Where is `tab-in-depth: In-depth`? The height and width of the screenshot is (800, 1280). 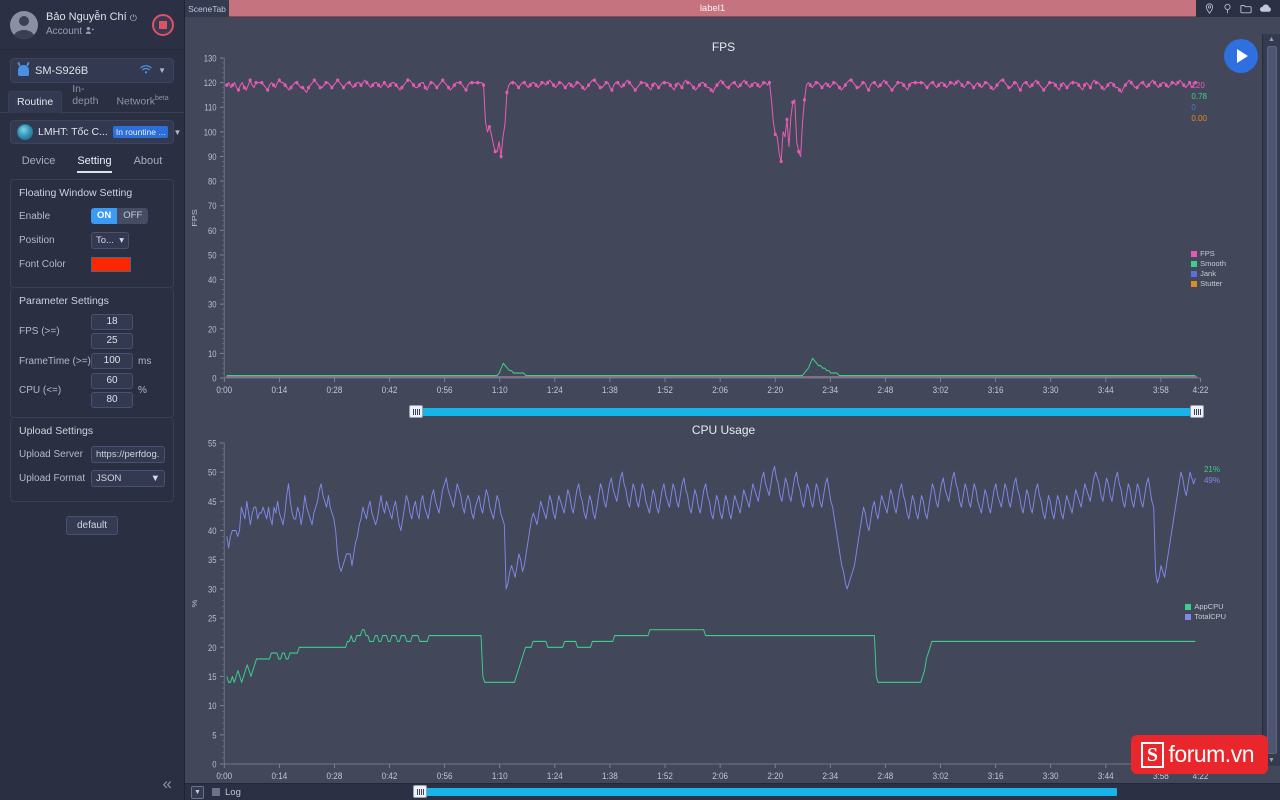
tab-in-depth: In-depth is located at coordinates (85, 95).